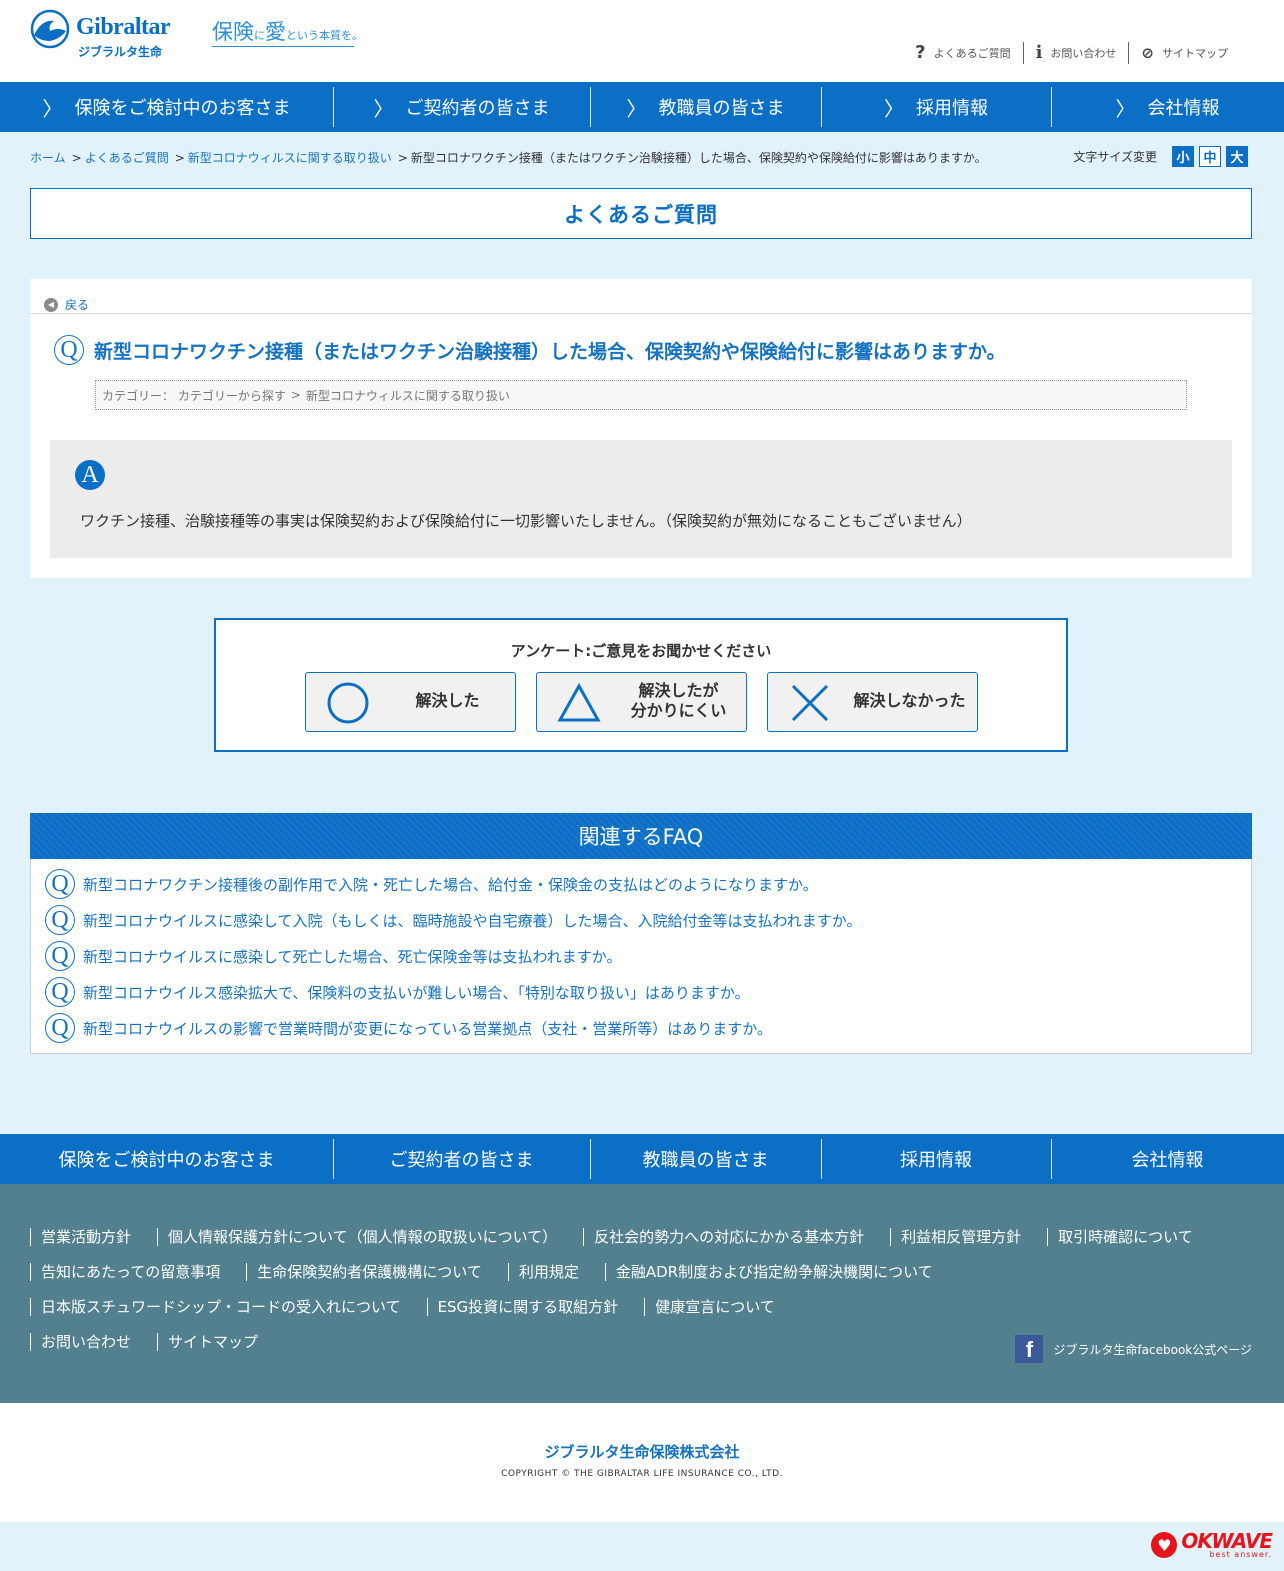  I want to click on util-sitemap-link: ⊘ サイトマップ, so click(1184, 53).